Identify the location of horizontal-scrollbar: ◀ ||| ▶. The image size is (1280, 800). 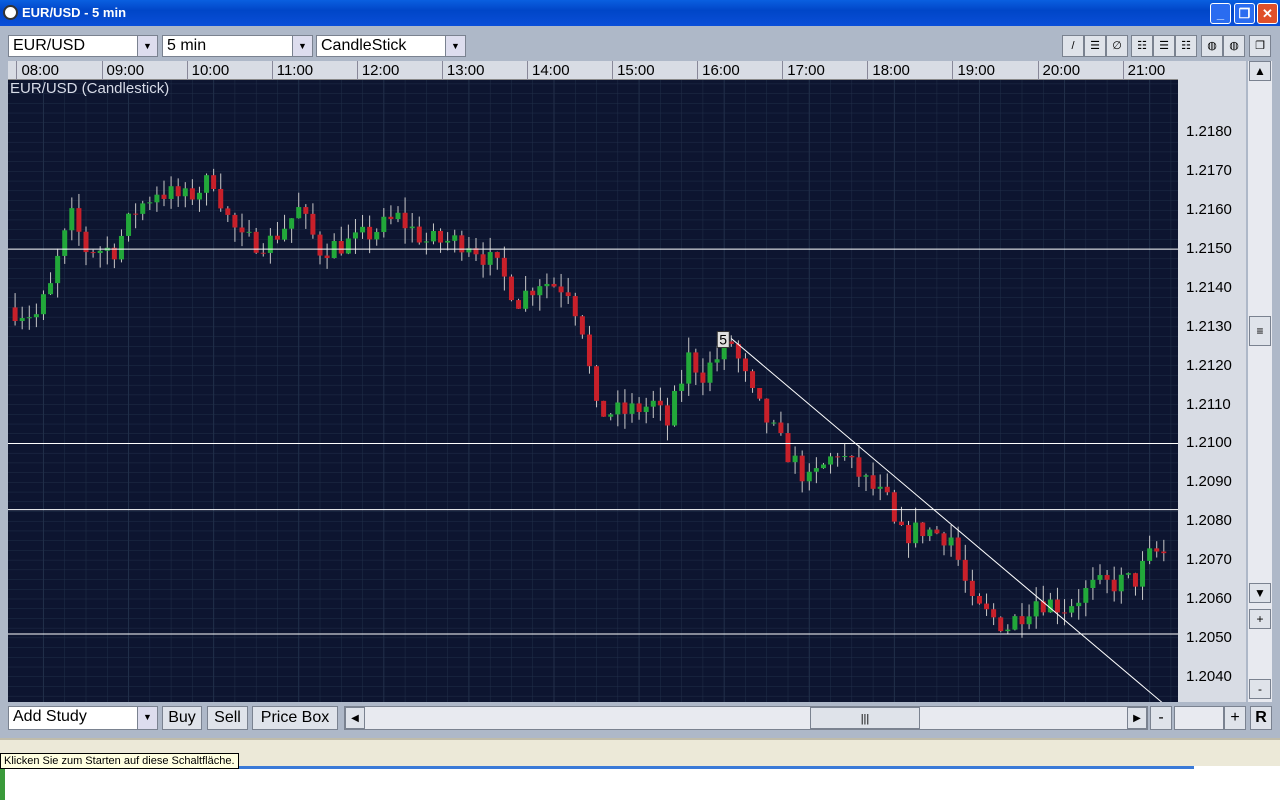
(746, 718).